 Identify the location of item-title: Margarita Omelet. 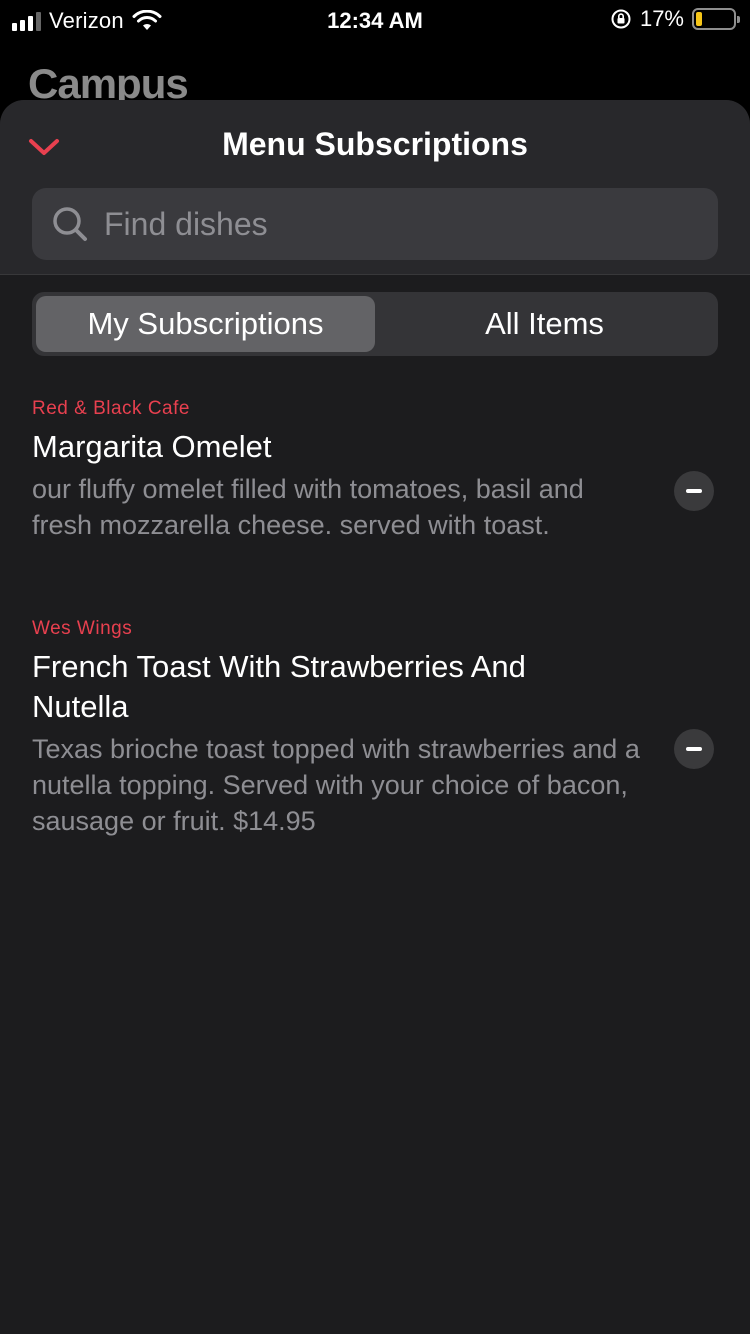
(152, 446).